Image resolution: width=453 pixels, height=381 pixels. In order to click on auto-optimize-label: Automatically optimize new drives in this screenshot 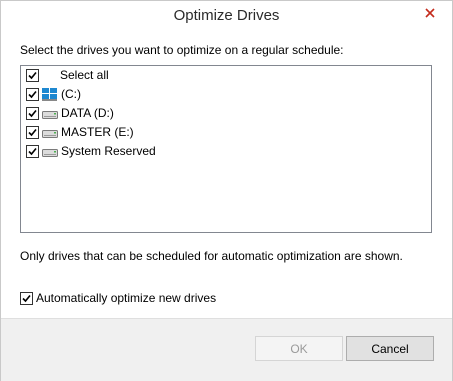, I will do `click(126, 298)`.